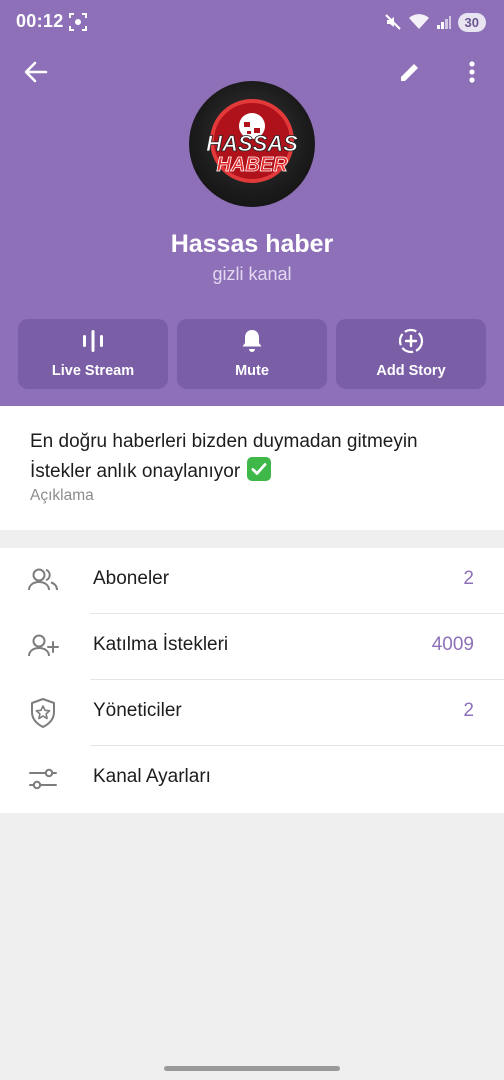  What do you see at coordinates (411, 341) in the screenshot?
I see `add-story-icon` at bounding box center [411, 341].